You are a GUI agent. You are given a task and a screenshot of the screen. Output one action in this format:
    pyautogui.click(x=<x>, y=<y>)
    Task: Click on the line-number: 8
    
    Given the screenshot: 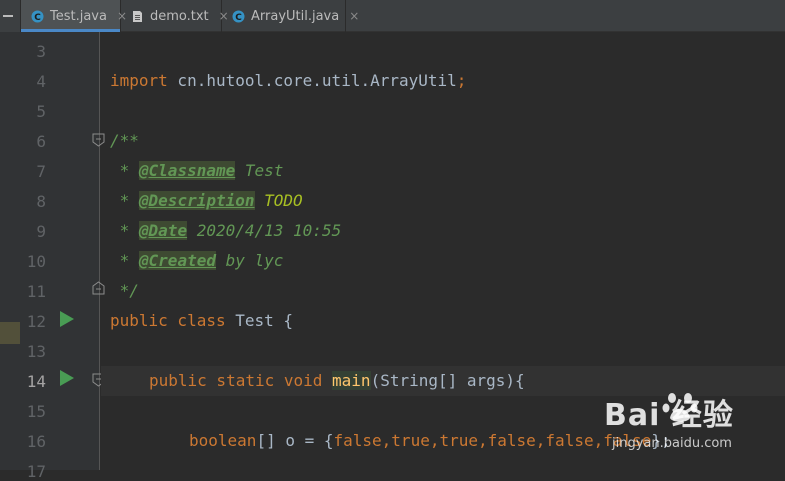 What is the action you would take?
    pyautogui.click(x=41, y=201)
    